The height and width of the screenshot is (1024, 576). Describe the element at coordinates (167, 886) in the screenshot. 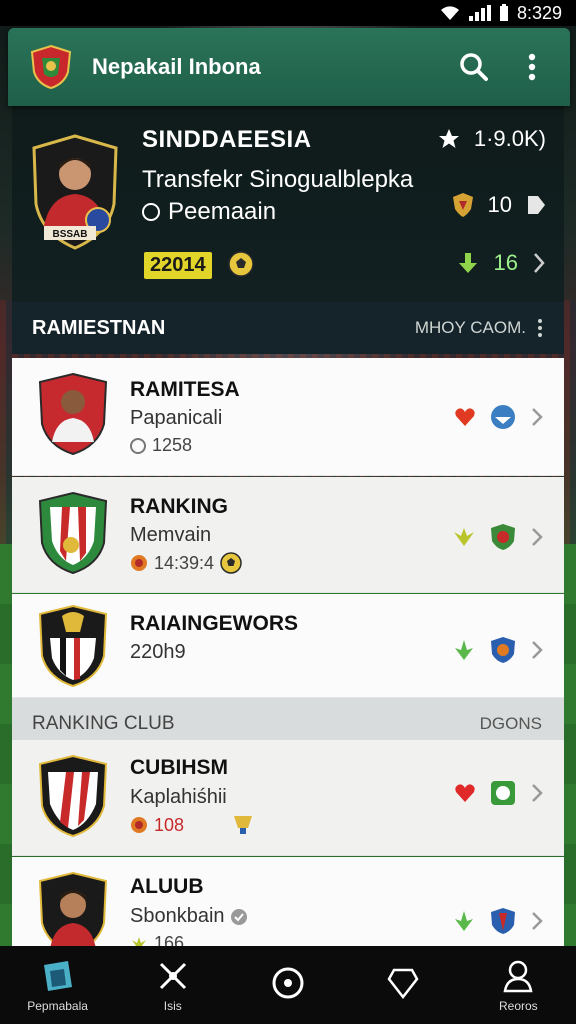

I see `row-title: ALUUB` at that location.